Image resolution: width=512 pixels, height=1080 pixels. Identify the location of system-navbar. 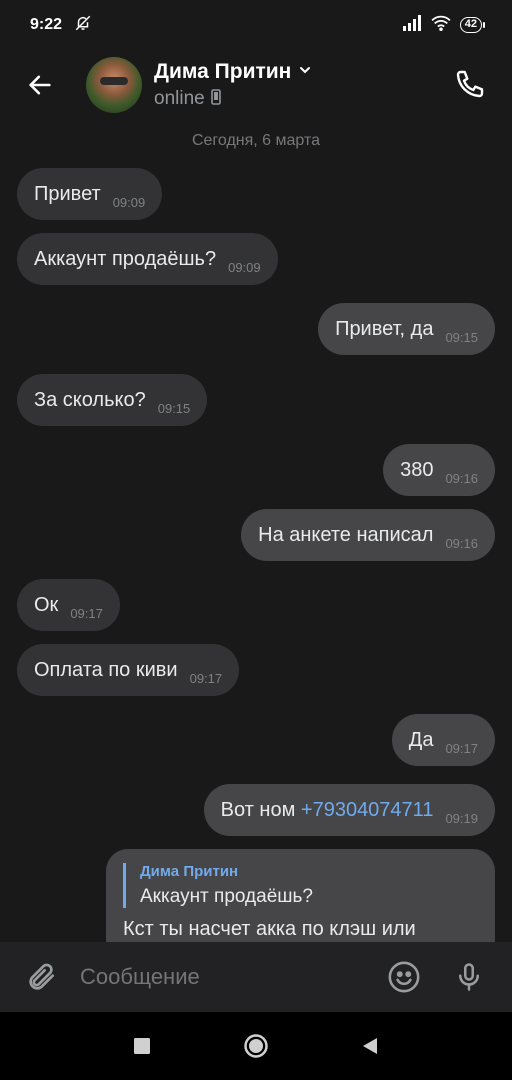
(256, 1046).